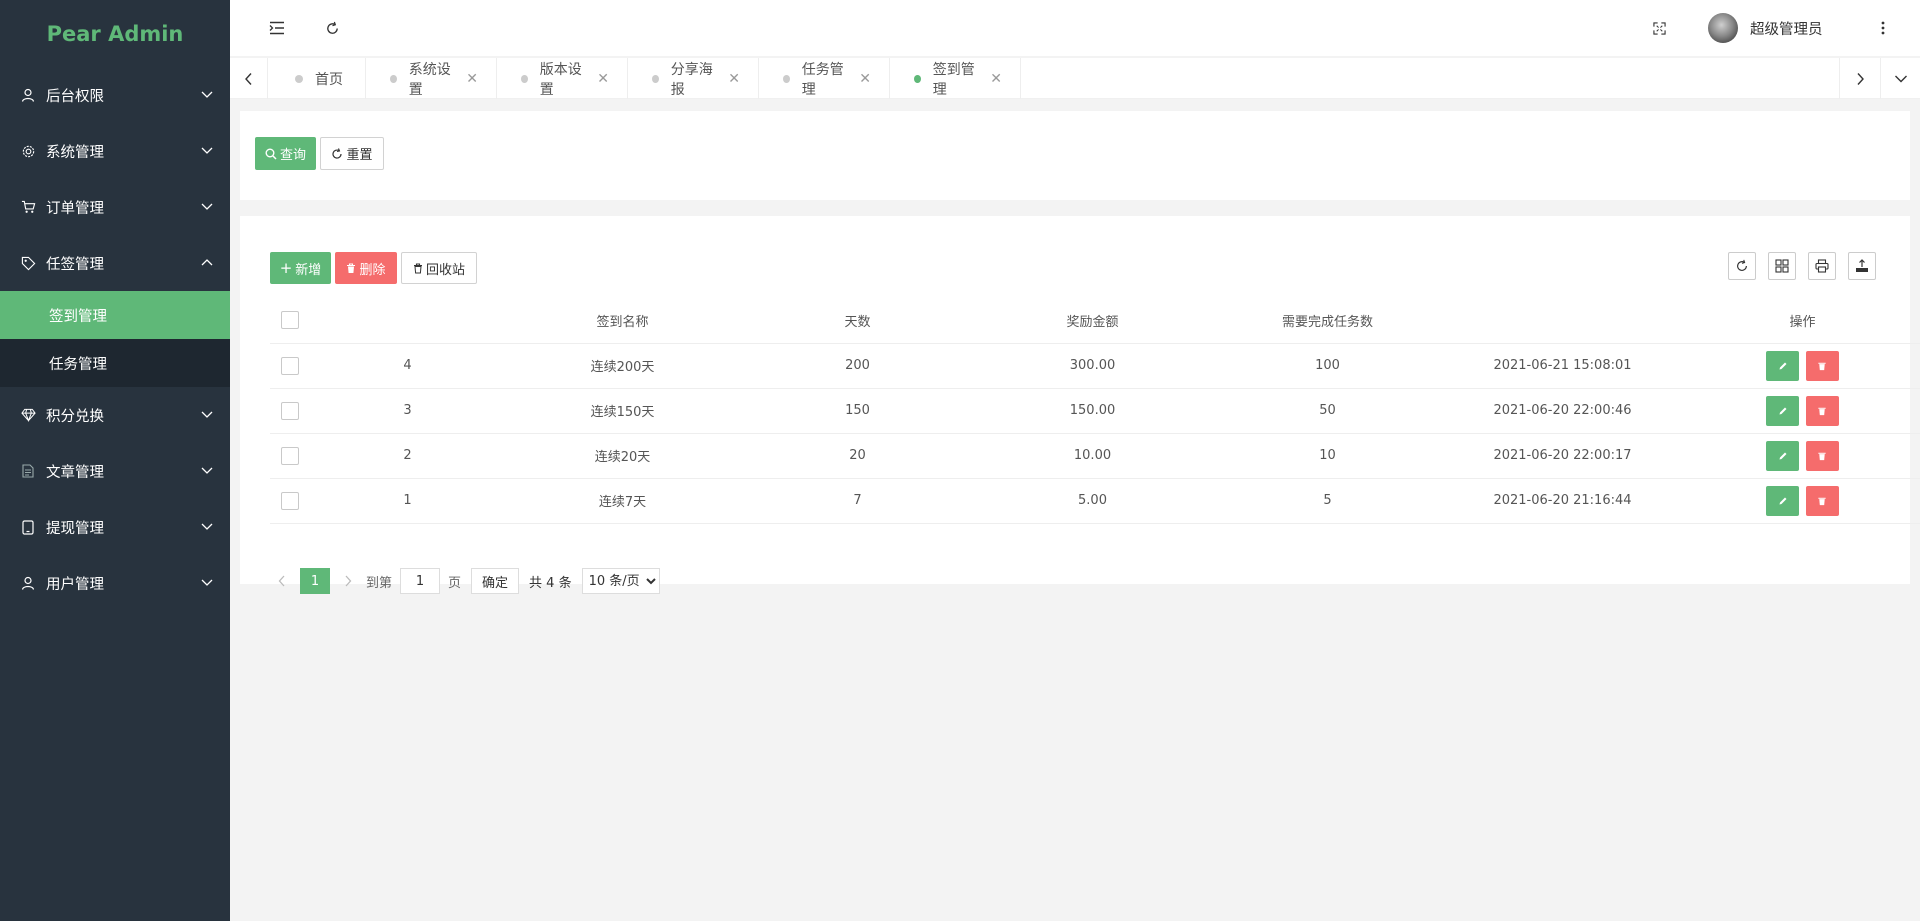 The image size is (1920, 921). I want to click on tab-checkin-management: 签到管理 ✕, so click(955, 78).